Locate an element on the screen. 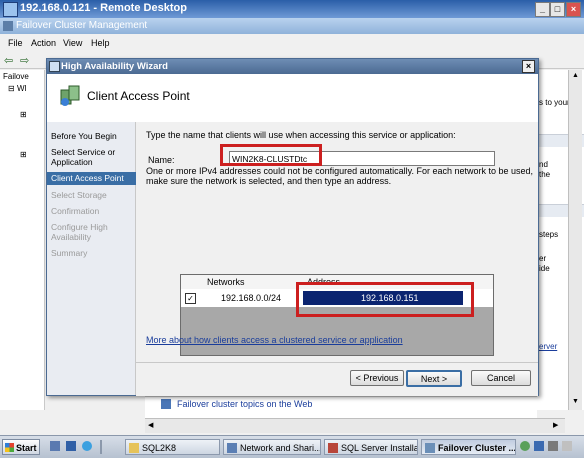 This screenshot has width=584, height=458. wizard-header: Client Access Point is located at coordinates (292, 98).